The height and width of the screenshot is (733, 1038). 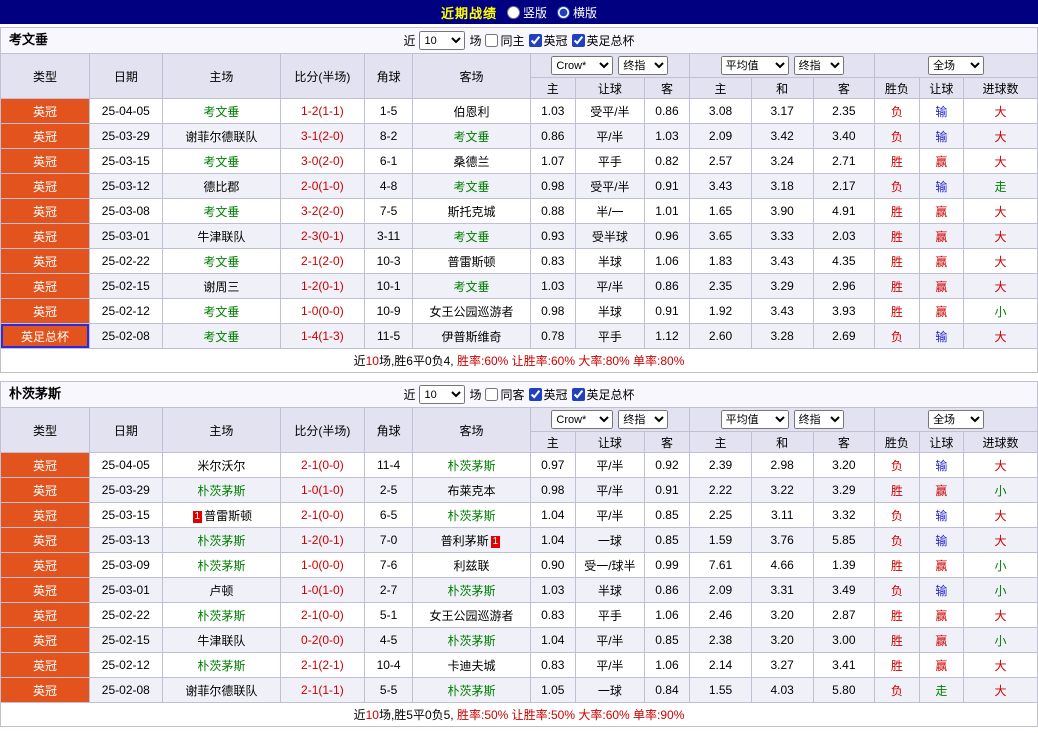 What do you see at coordinates (471, 491) in the screenshot?
I see `team-link: 布莱克本` at bounding box center [471, 491].